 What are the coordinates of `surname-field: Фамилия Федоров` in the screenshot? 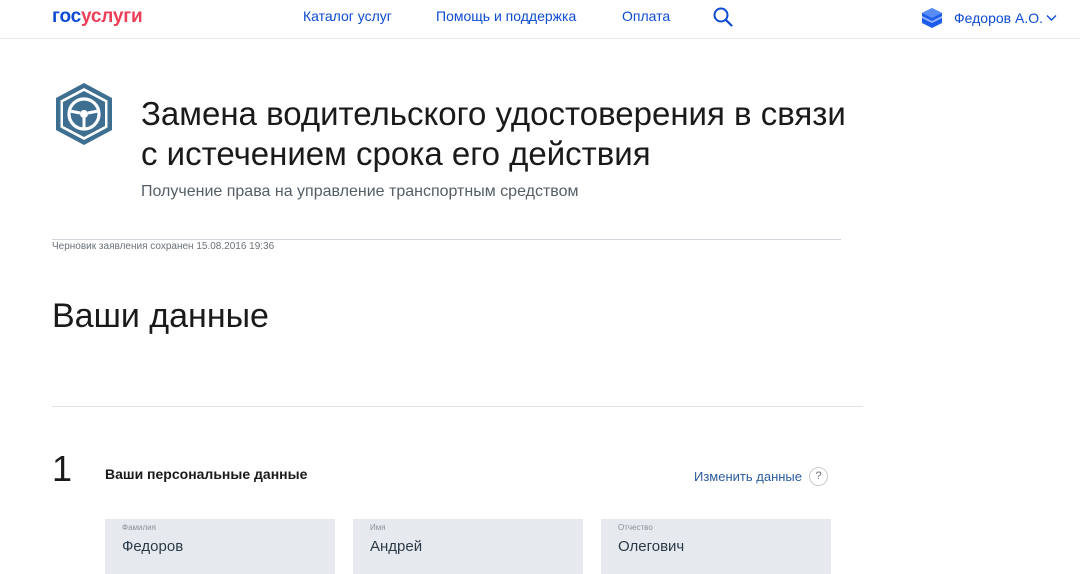 It's located at (220, 546).